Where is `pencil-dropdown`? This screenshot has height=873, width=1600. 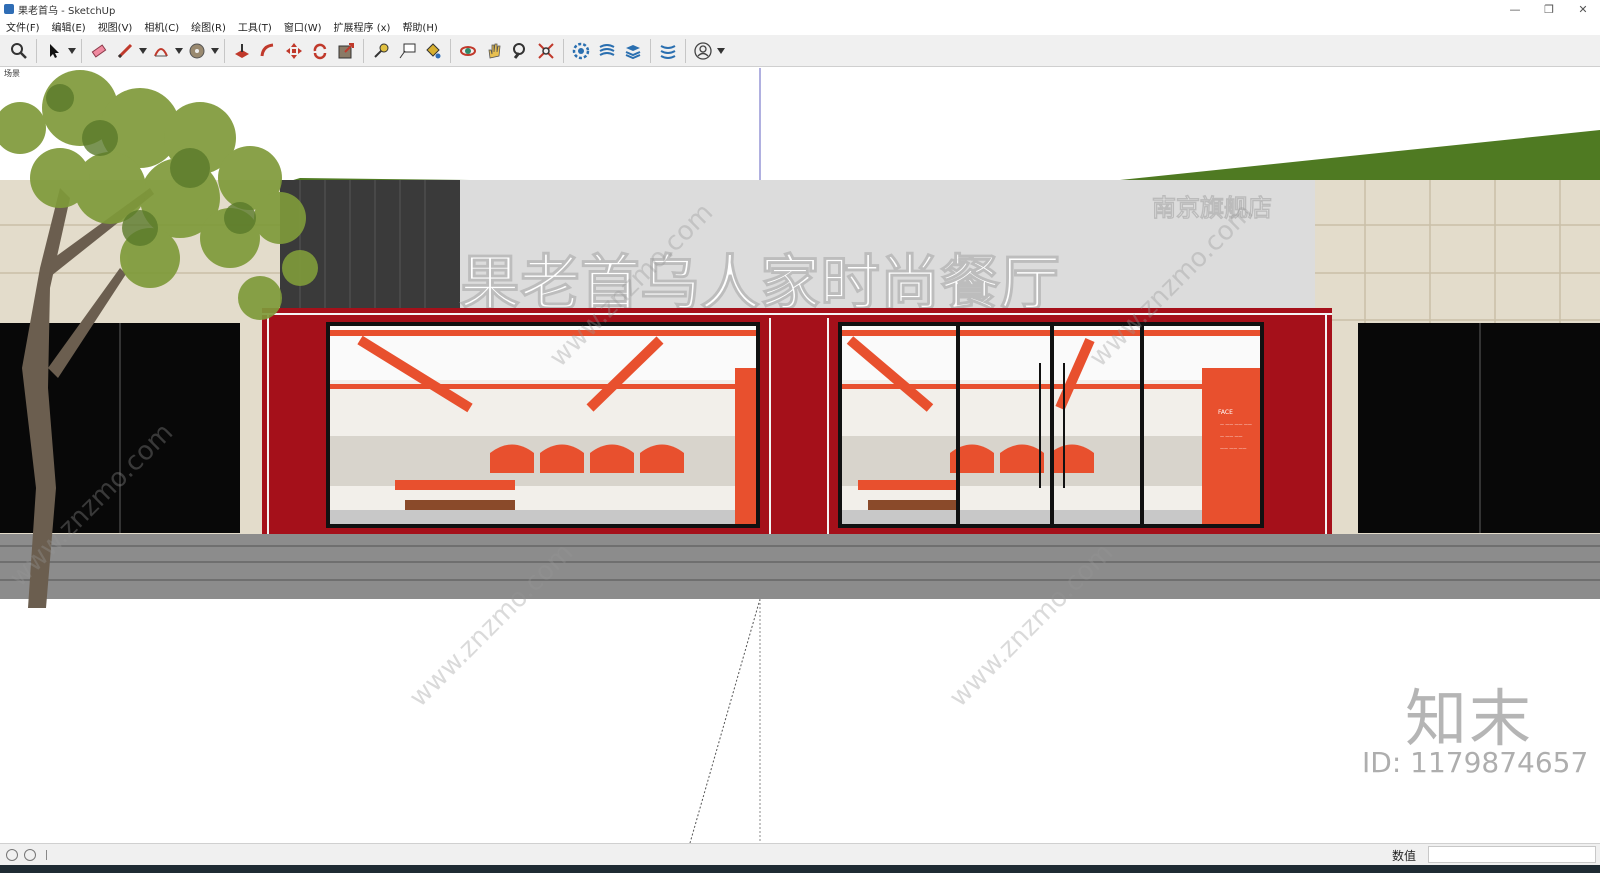
pencil-dropdown is located at coordinates (143, 51).